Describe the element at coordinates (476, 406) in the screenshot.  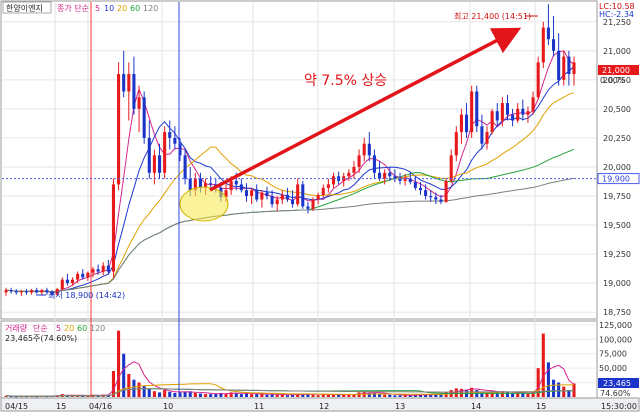
I see `x-tick-label: 14` at that location.